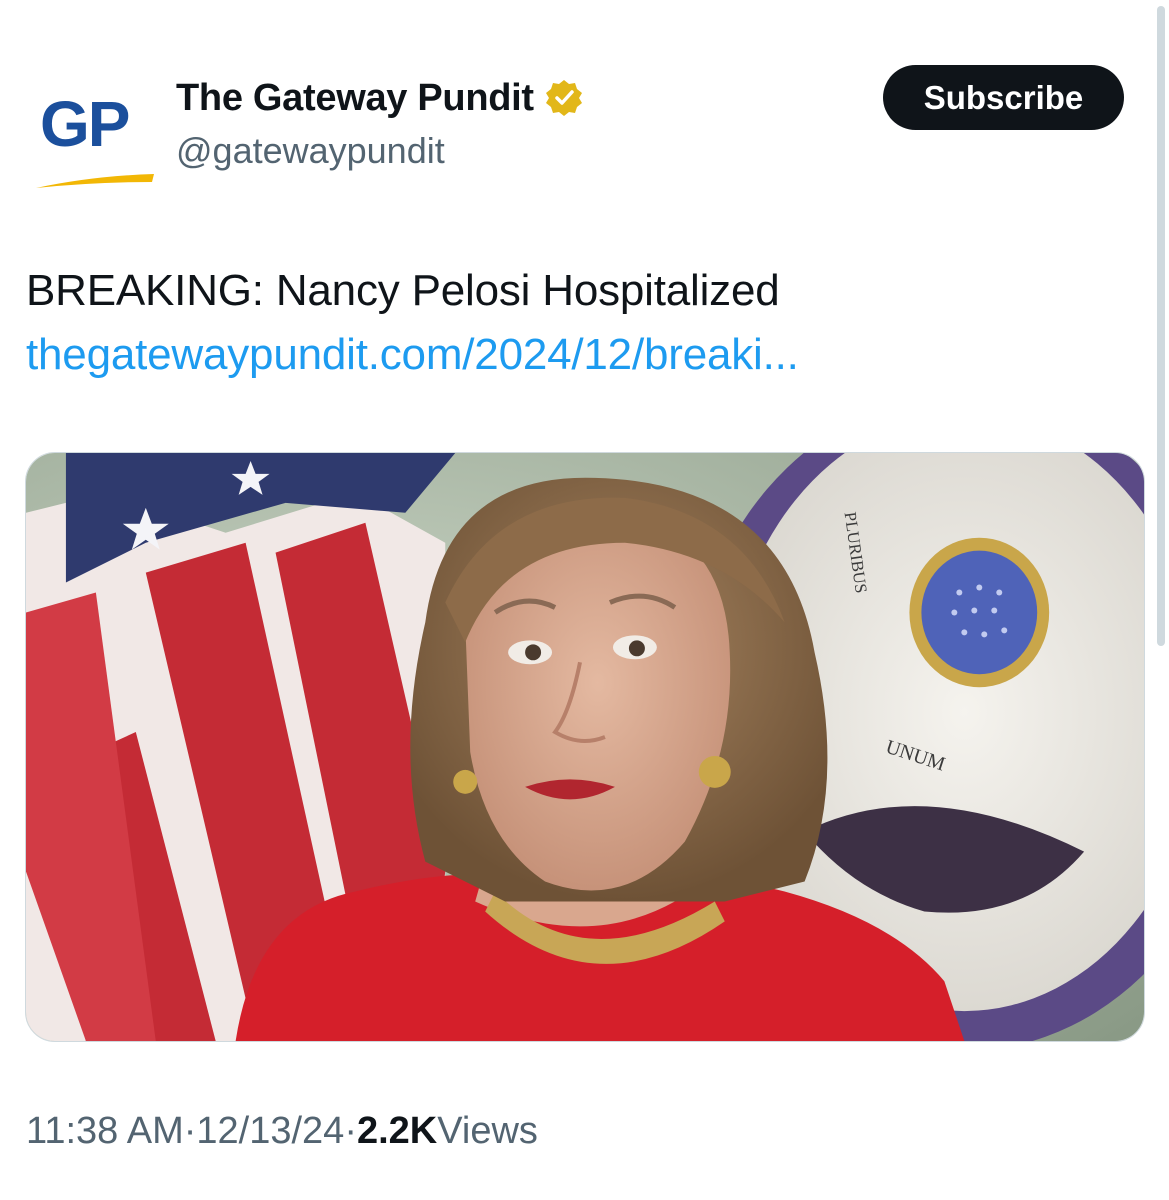 The width and height of the screenshot is (1169, 1200). Describe the element at coordinates (1161, 326) in the screenshot. I see `scrollbar` at that location.